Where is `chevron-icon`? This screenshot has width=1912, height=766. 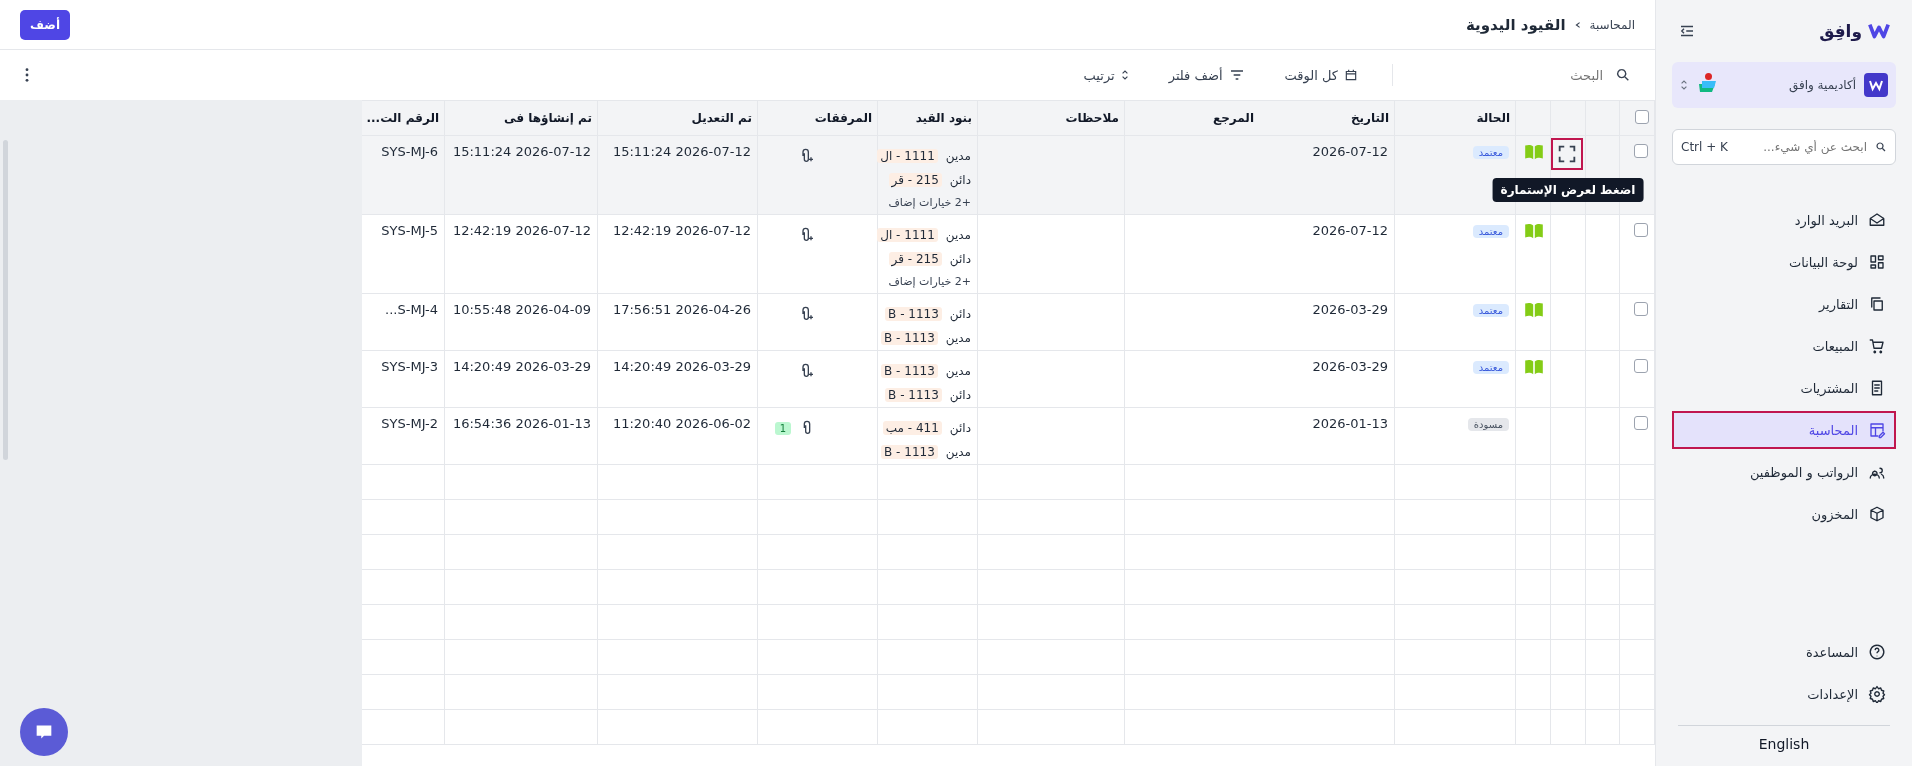 chevron-icon is located at coordinates (1577, 24).